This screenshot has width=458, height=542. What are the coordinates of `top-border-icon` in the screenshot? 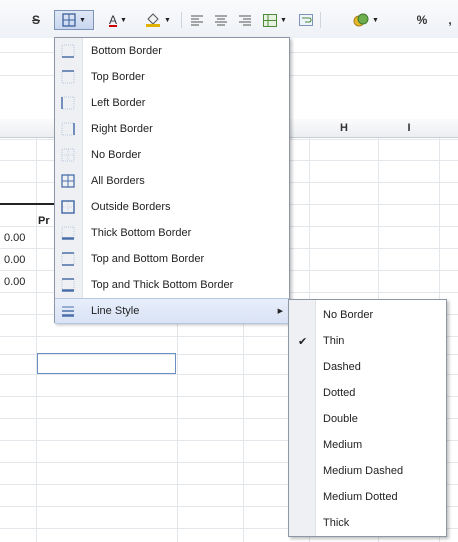 It's located at (68, 77).